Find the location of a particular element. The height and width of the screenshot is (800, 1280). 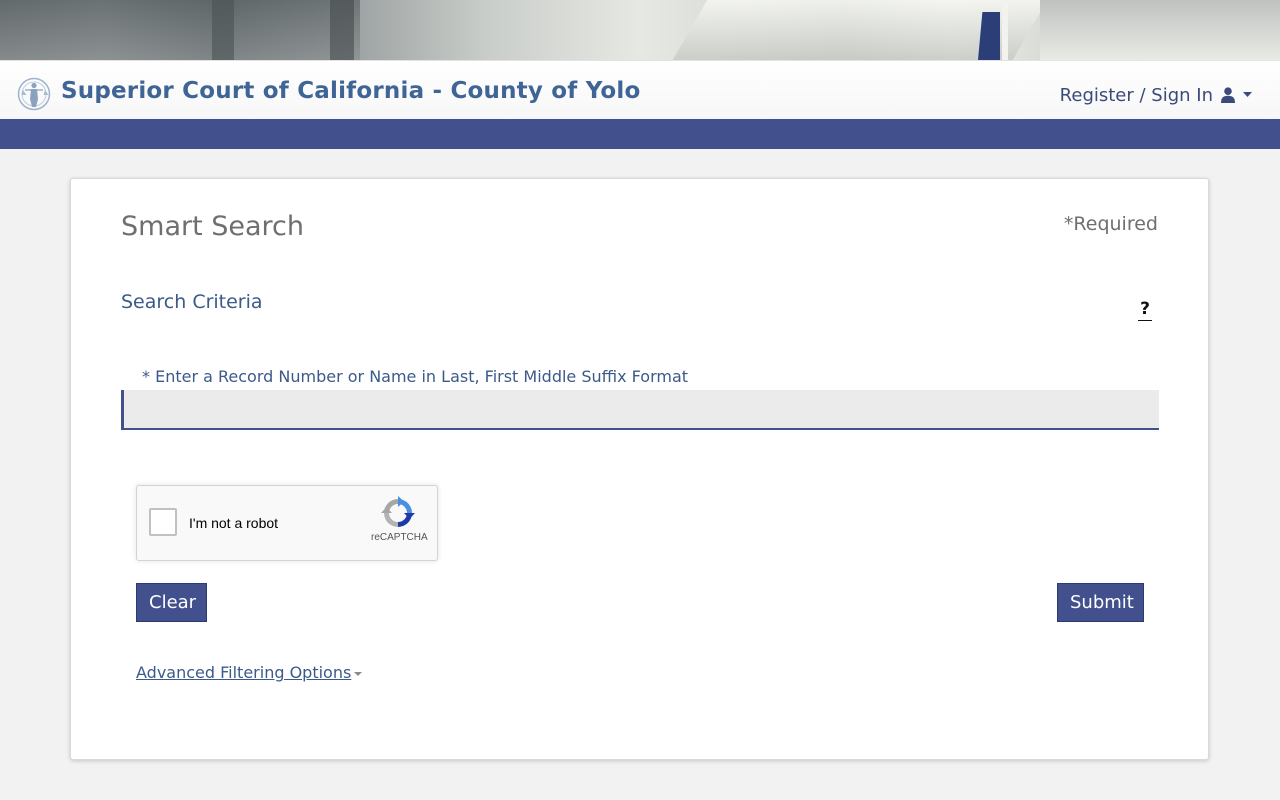

court-seal-icon is located at coordinates (34, 94).